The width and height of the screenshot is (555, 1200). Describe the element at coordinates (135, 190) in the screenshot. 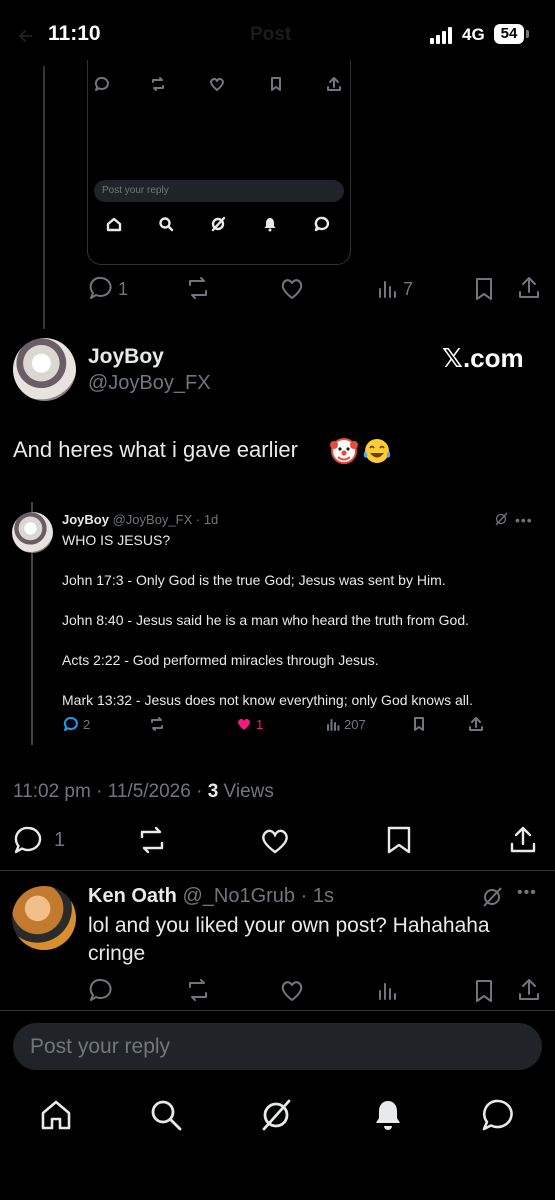

I see `inner-reply-placeholder: Post your reply` at that location.